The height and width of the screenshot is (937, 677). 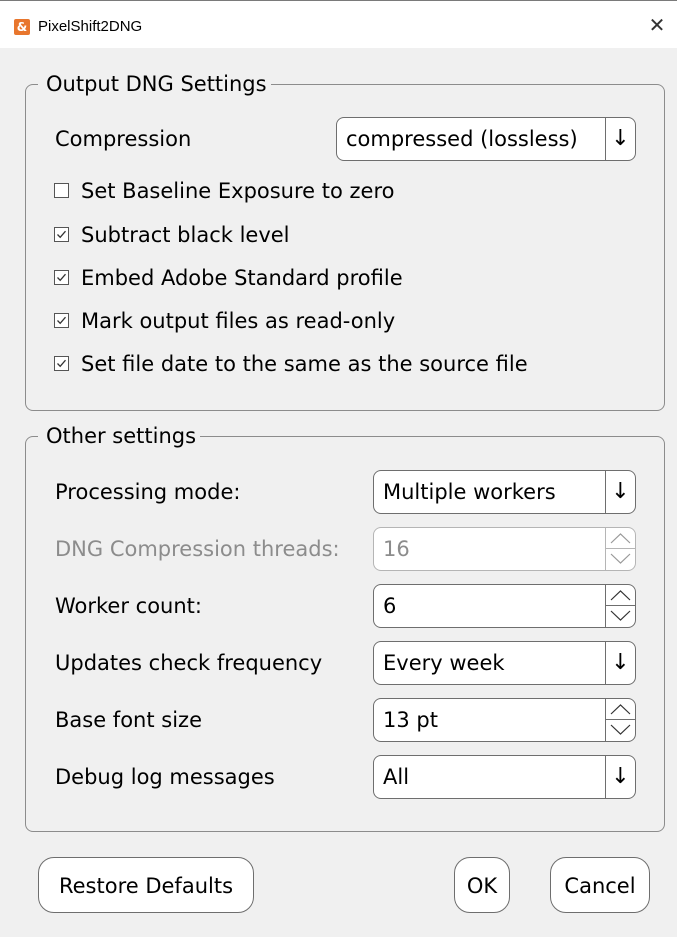 I want to click on base-font-size-value: 13 pt, so click(x=410, y=720).